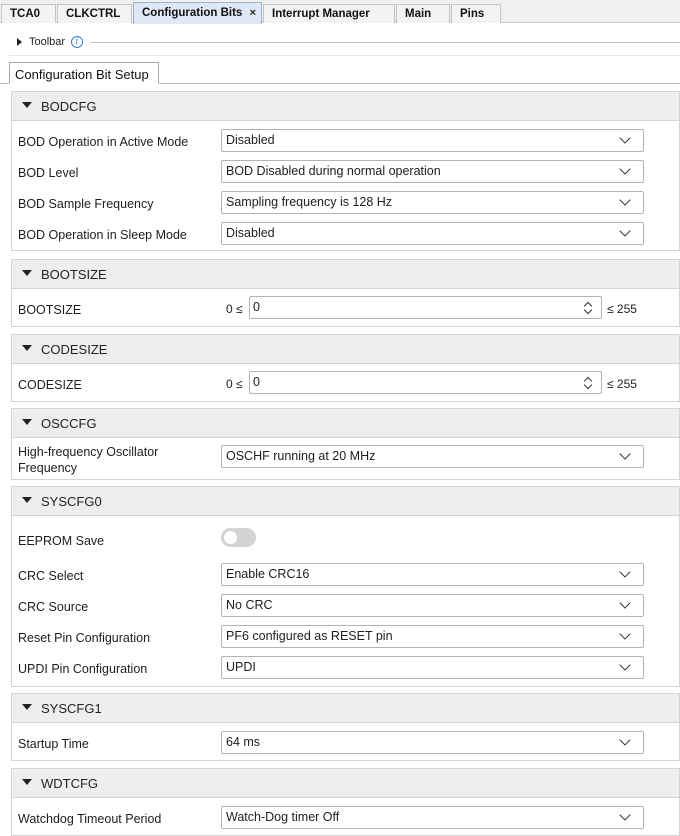  I want to click on expand-triangle-icon, so click(19, 42).